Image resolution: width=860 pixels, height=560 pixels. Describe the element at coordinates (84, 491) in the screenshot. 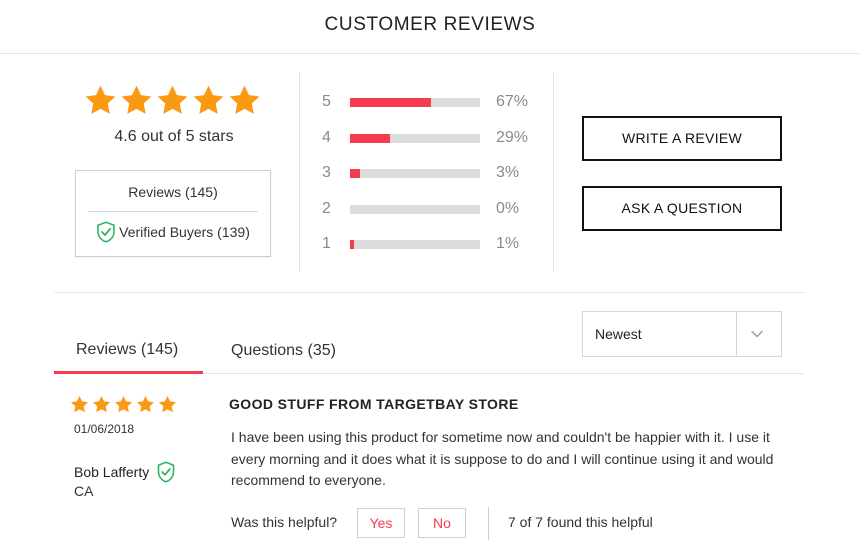

I see `review-author-location: CA` at that location.